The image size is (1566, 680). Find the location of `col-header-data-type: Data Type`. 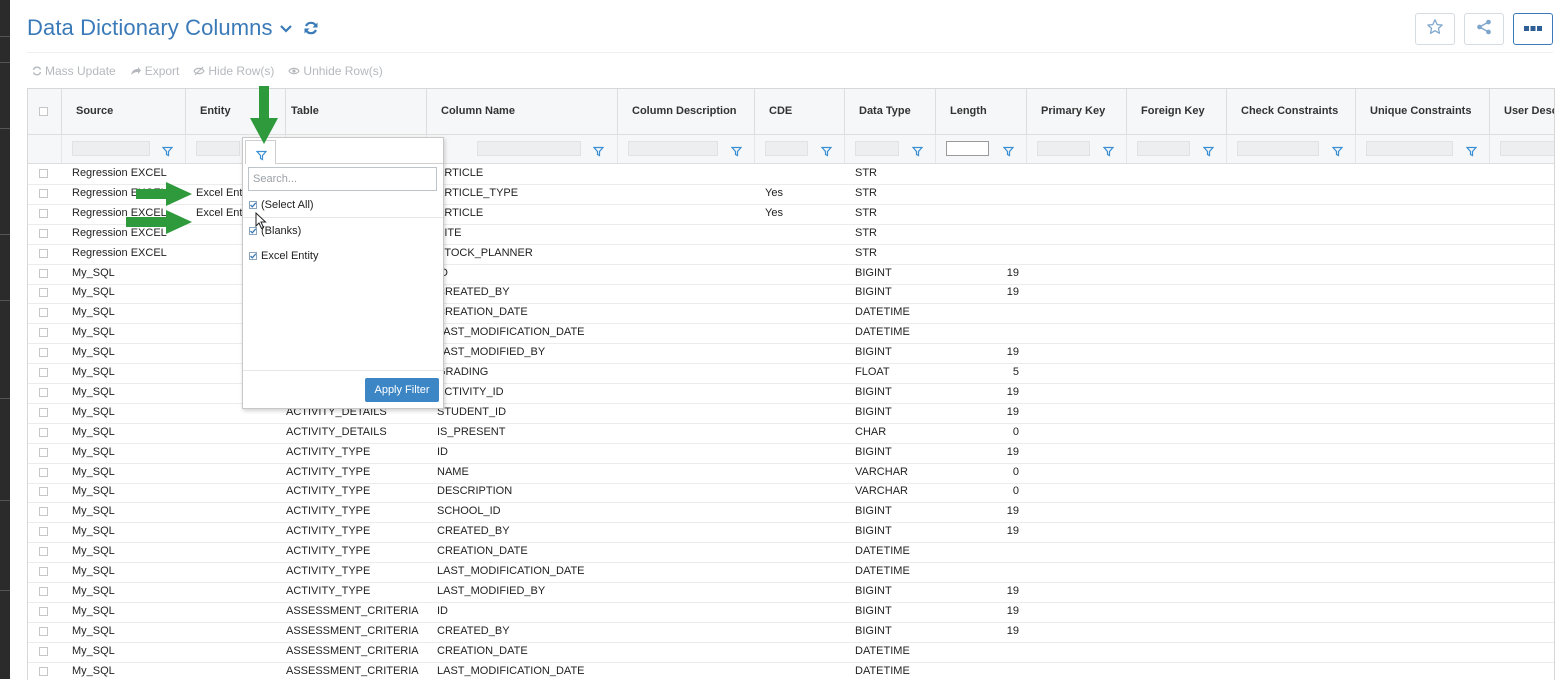

col-header-data-type: Data Type is located at coordinates (890, 111).